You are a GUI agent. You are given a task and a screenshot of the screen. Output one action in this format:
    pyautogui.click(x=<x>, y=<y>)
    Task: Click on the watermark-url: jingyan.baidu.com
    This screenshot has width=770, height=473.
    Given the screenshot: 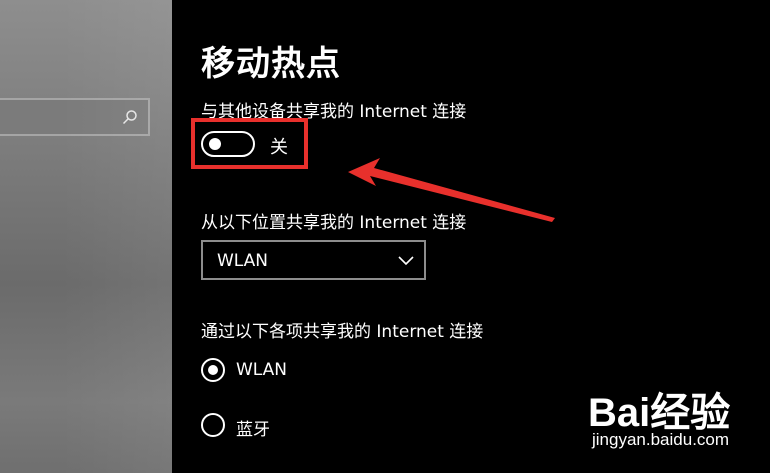 What is the action you would take?
    pyautogui.click(x=661, y=439)
    